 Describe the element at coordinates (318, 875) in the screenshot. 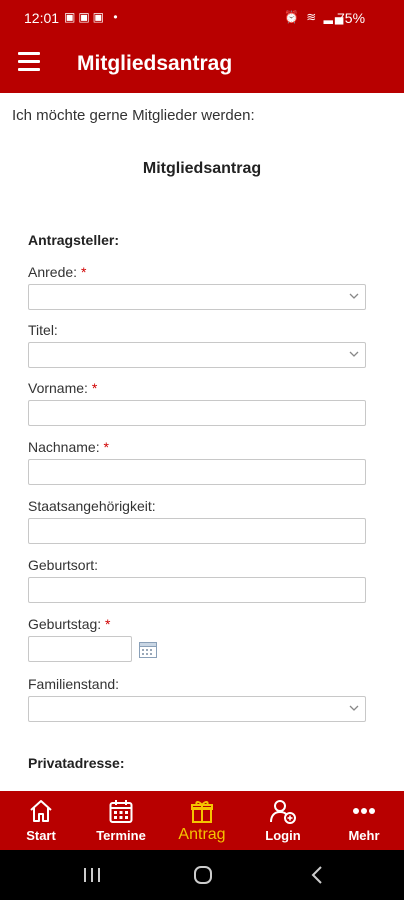

I see `back-icon` at that location.